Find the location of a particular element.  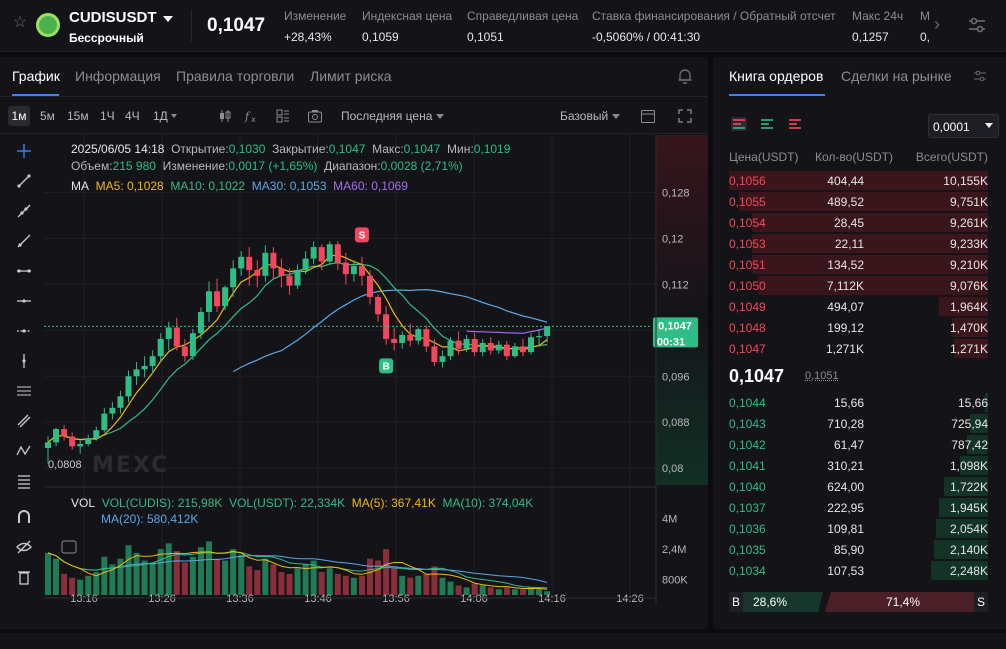

bell-icon is located at coordinates (685, 76).